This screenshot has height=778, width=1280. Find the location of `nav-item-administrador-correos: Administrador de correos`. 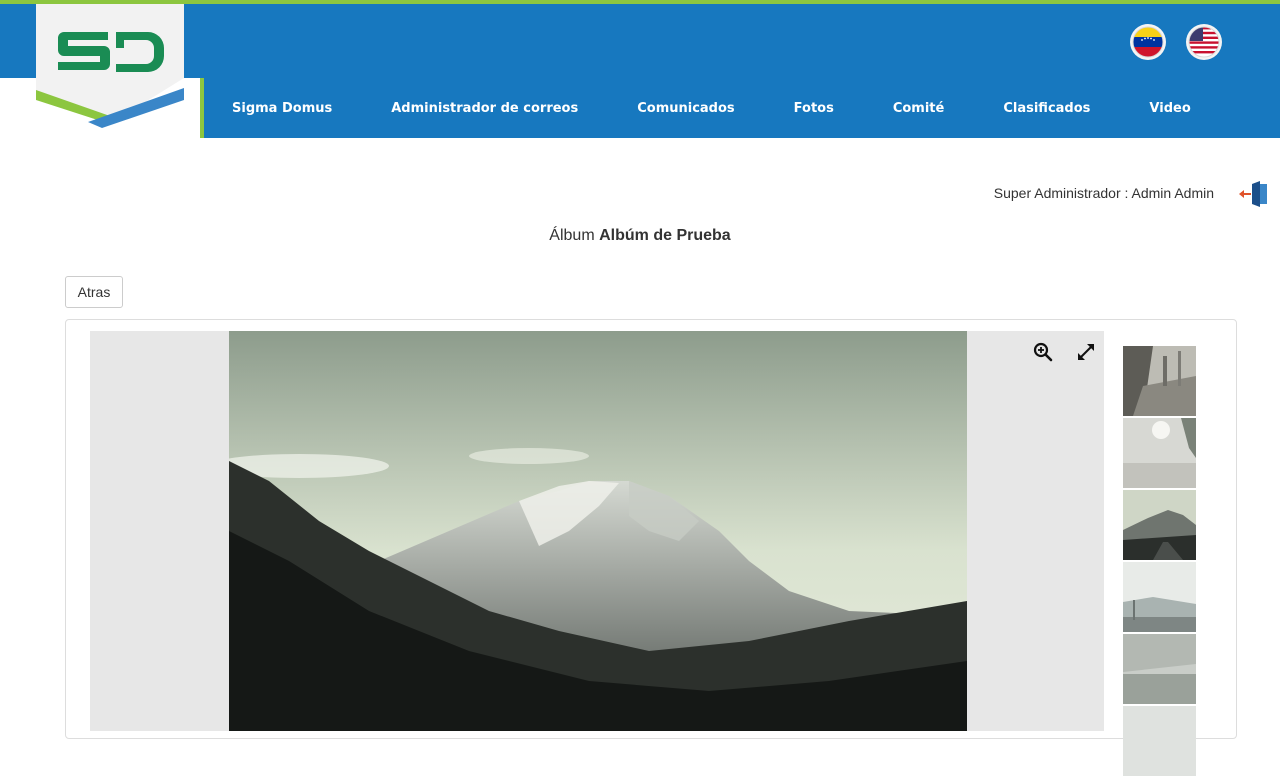

nav-item-administrador-correos: Administrador de correos is located at coordinates (484, 108).